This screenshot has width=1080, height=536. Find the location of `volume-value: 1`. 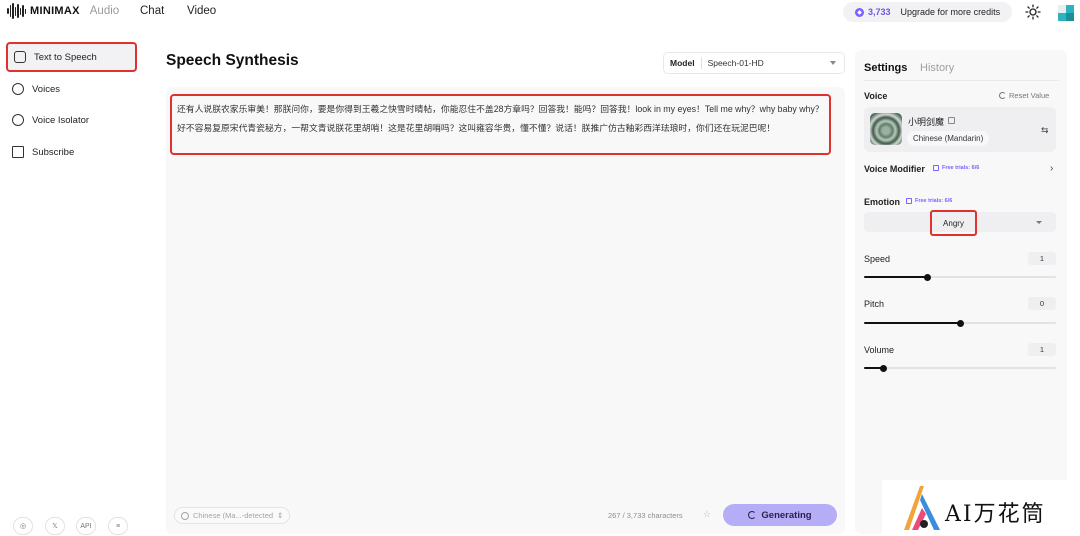

volume-value: 1 is located at coordinates (1042, 349).